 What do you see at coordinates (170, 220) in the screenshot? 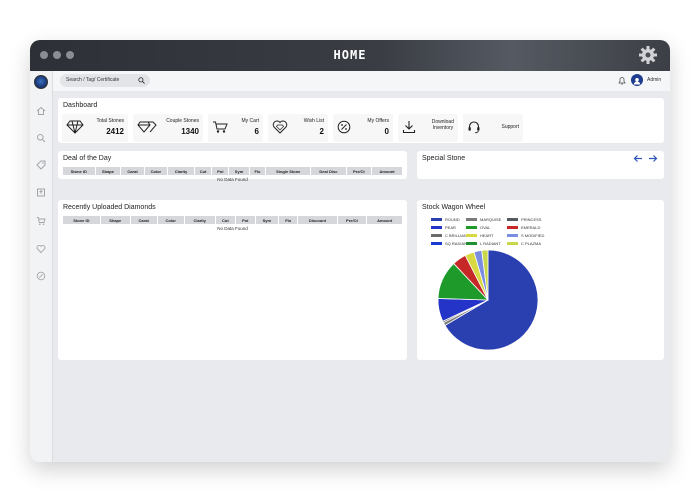
I see `recent-column-header: Color` at bounding box center [170, 220].